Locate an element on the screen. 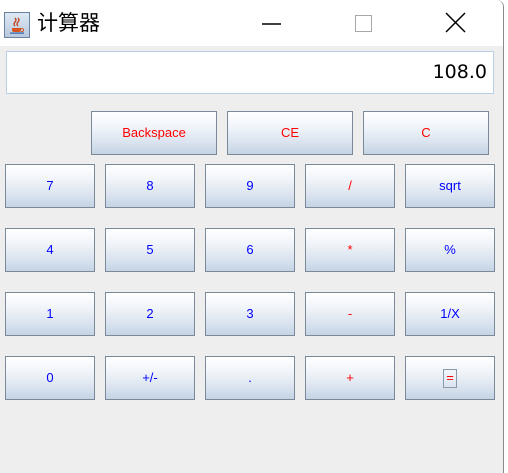 The image size is (508, 473). close-icon is located at coordinates (455, 22).